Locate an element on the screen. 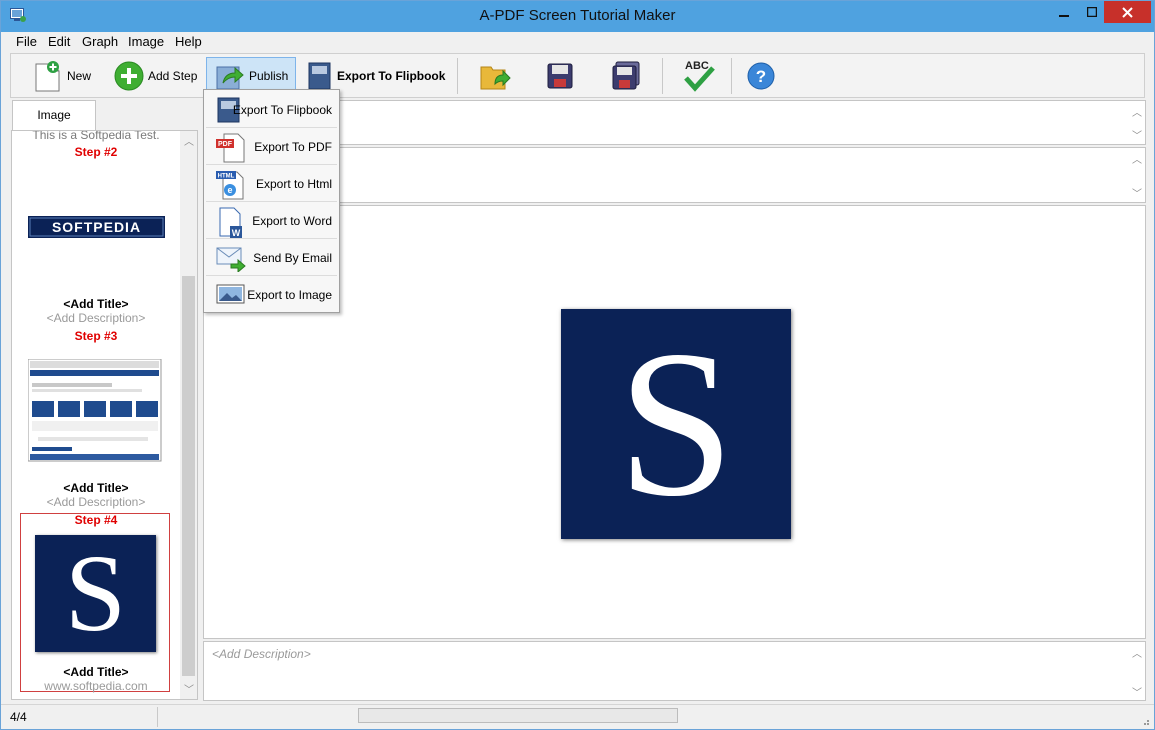 The height and width of the screenshot is (730, 1155). svg-text: HTML is located at coordinates (226, 177).